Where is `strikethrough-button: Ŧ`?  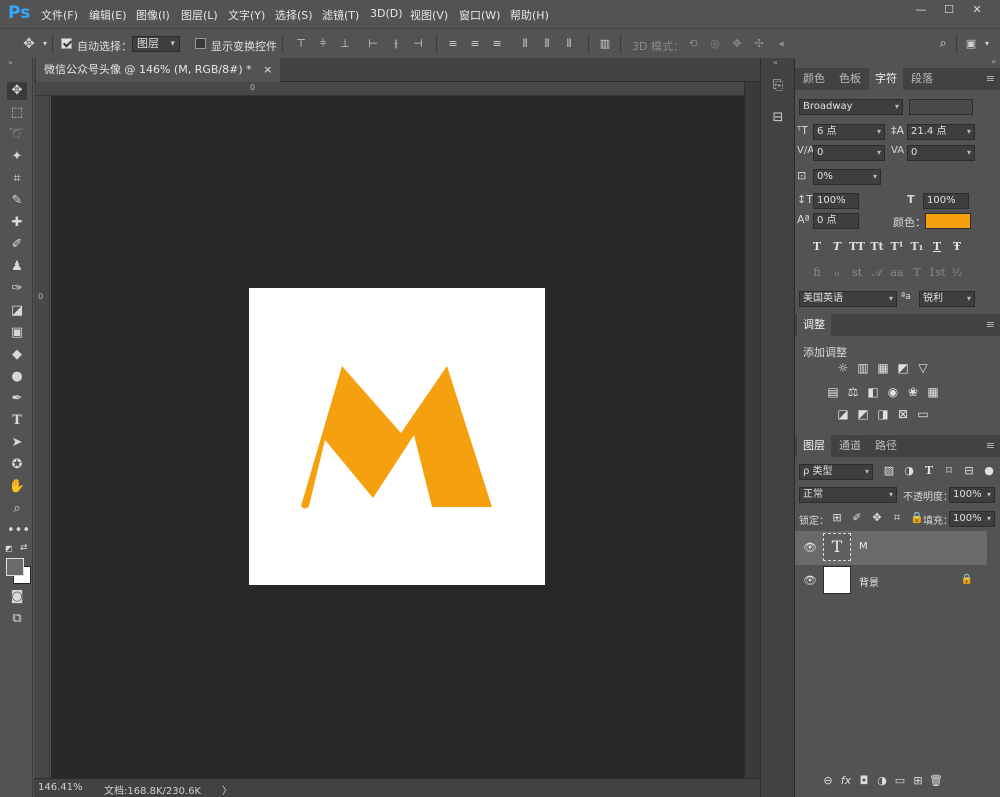 strikethrough-button: Ŧ is located at coordinates (957, 246).